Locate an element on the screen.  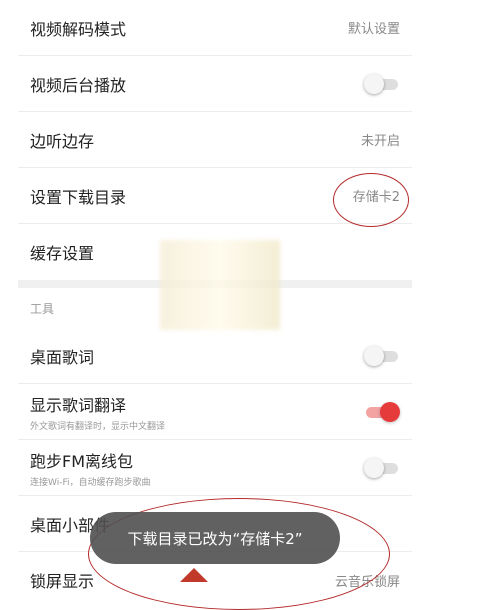
desktop-lyrics-toggle is located at coordinates (382, 355).